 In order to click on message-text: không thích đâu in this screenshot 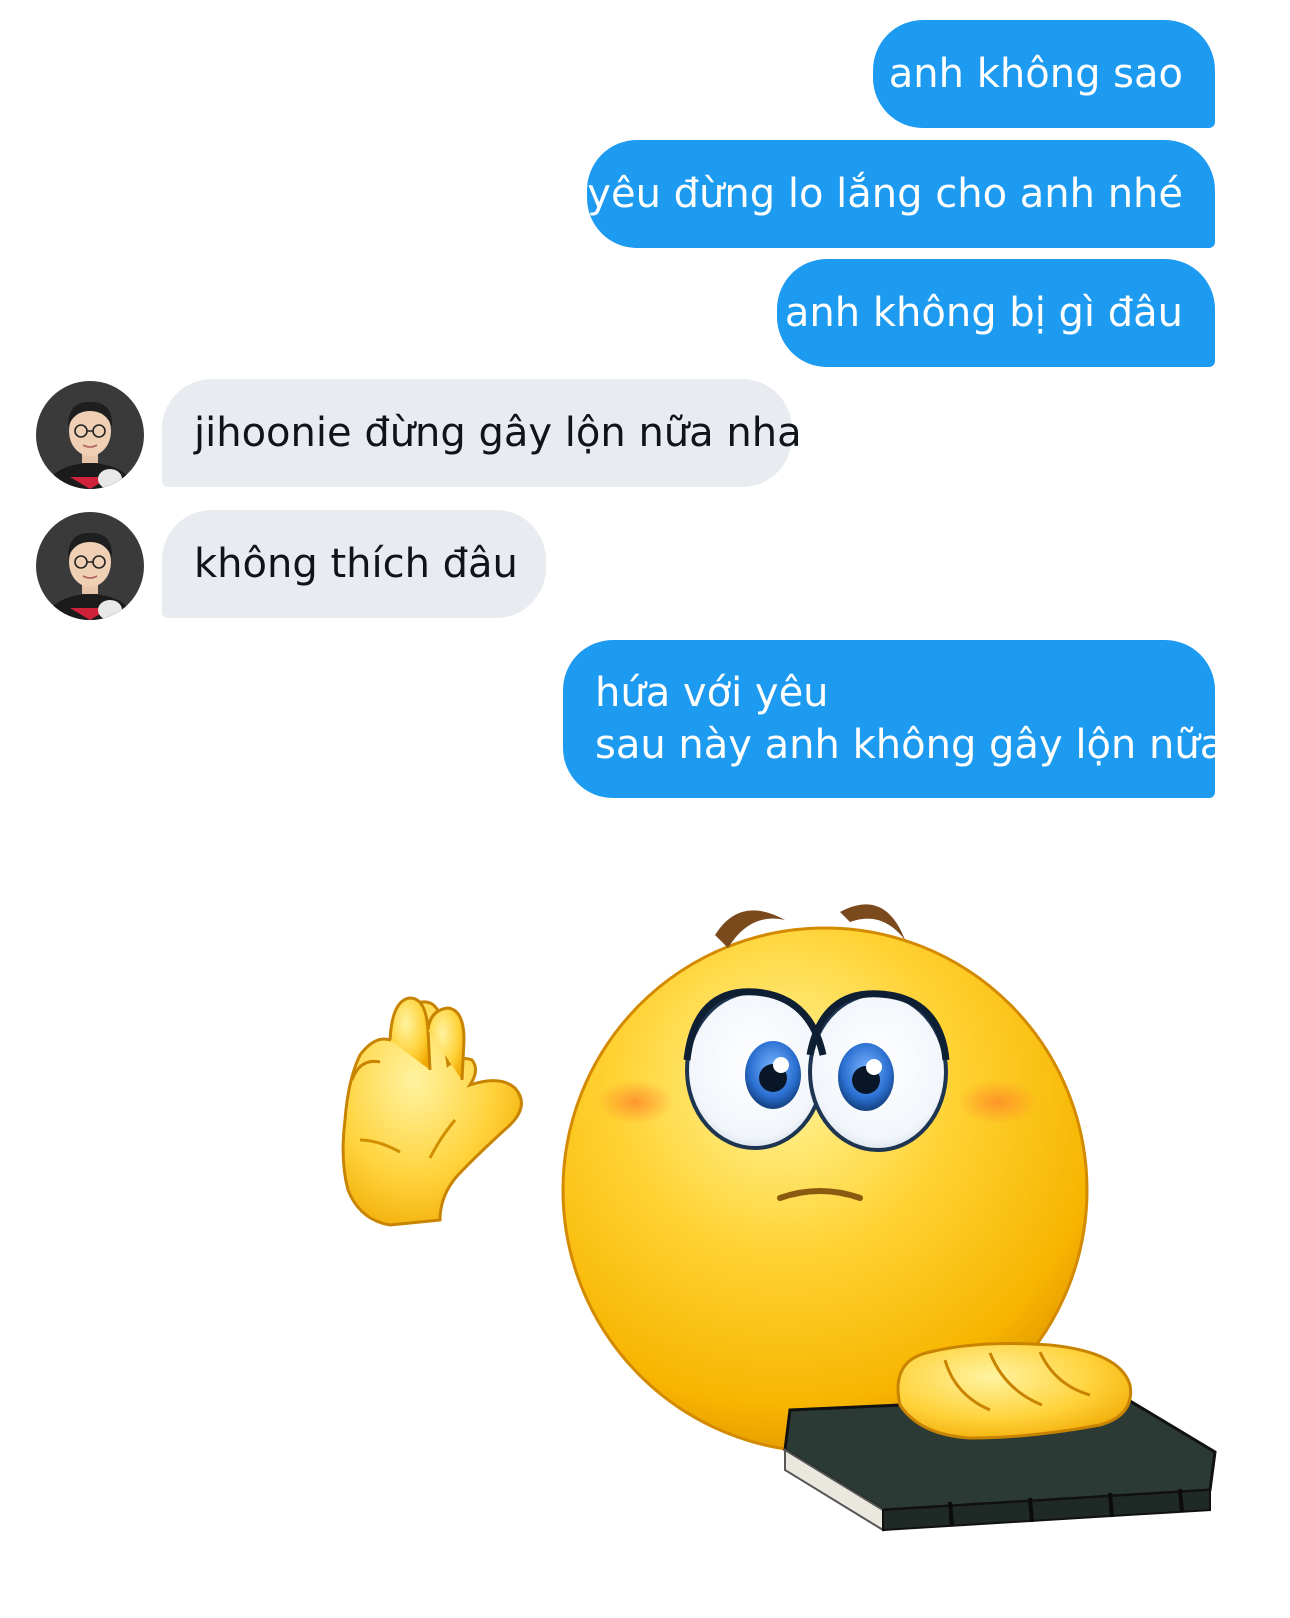, I will do `click(356, 564)`.